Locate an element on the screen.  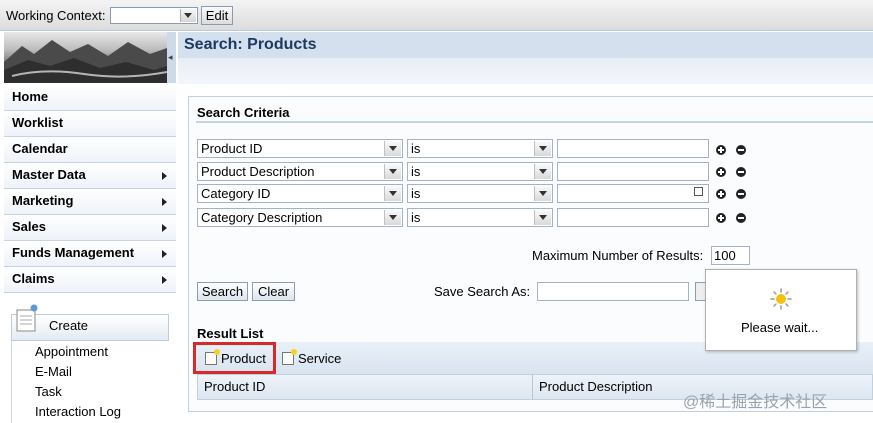
section-divider is located at coordinates (534, 122).